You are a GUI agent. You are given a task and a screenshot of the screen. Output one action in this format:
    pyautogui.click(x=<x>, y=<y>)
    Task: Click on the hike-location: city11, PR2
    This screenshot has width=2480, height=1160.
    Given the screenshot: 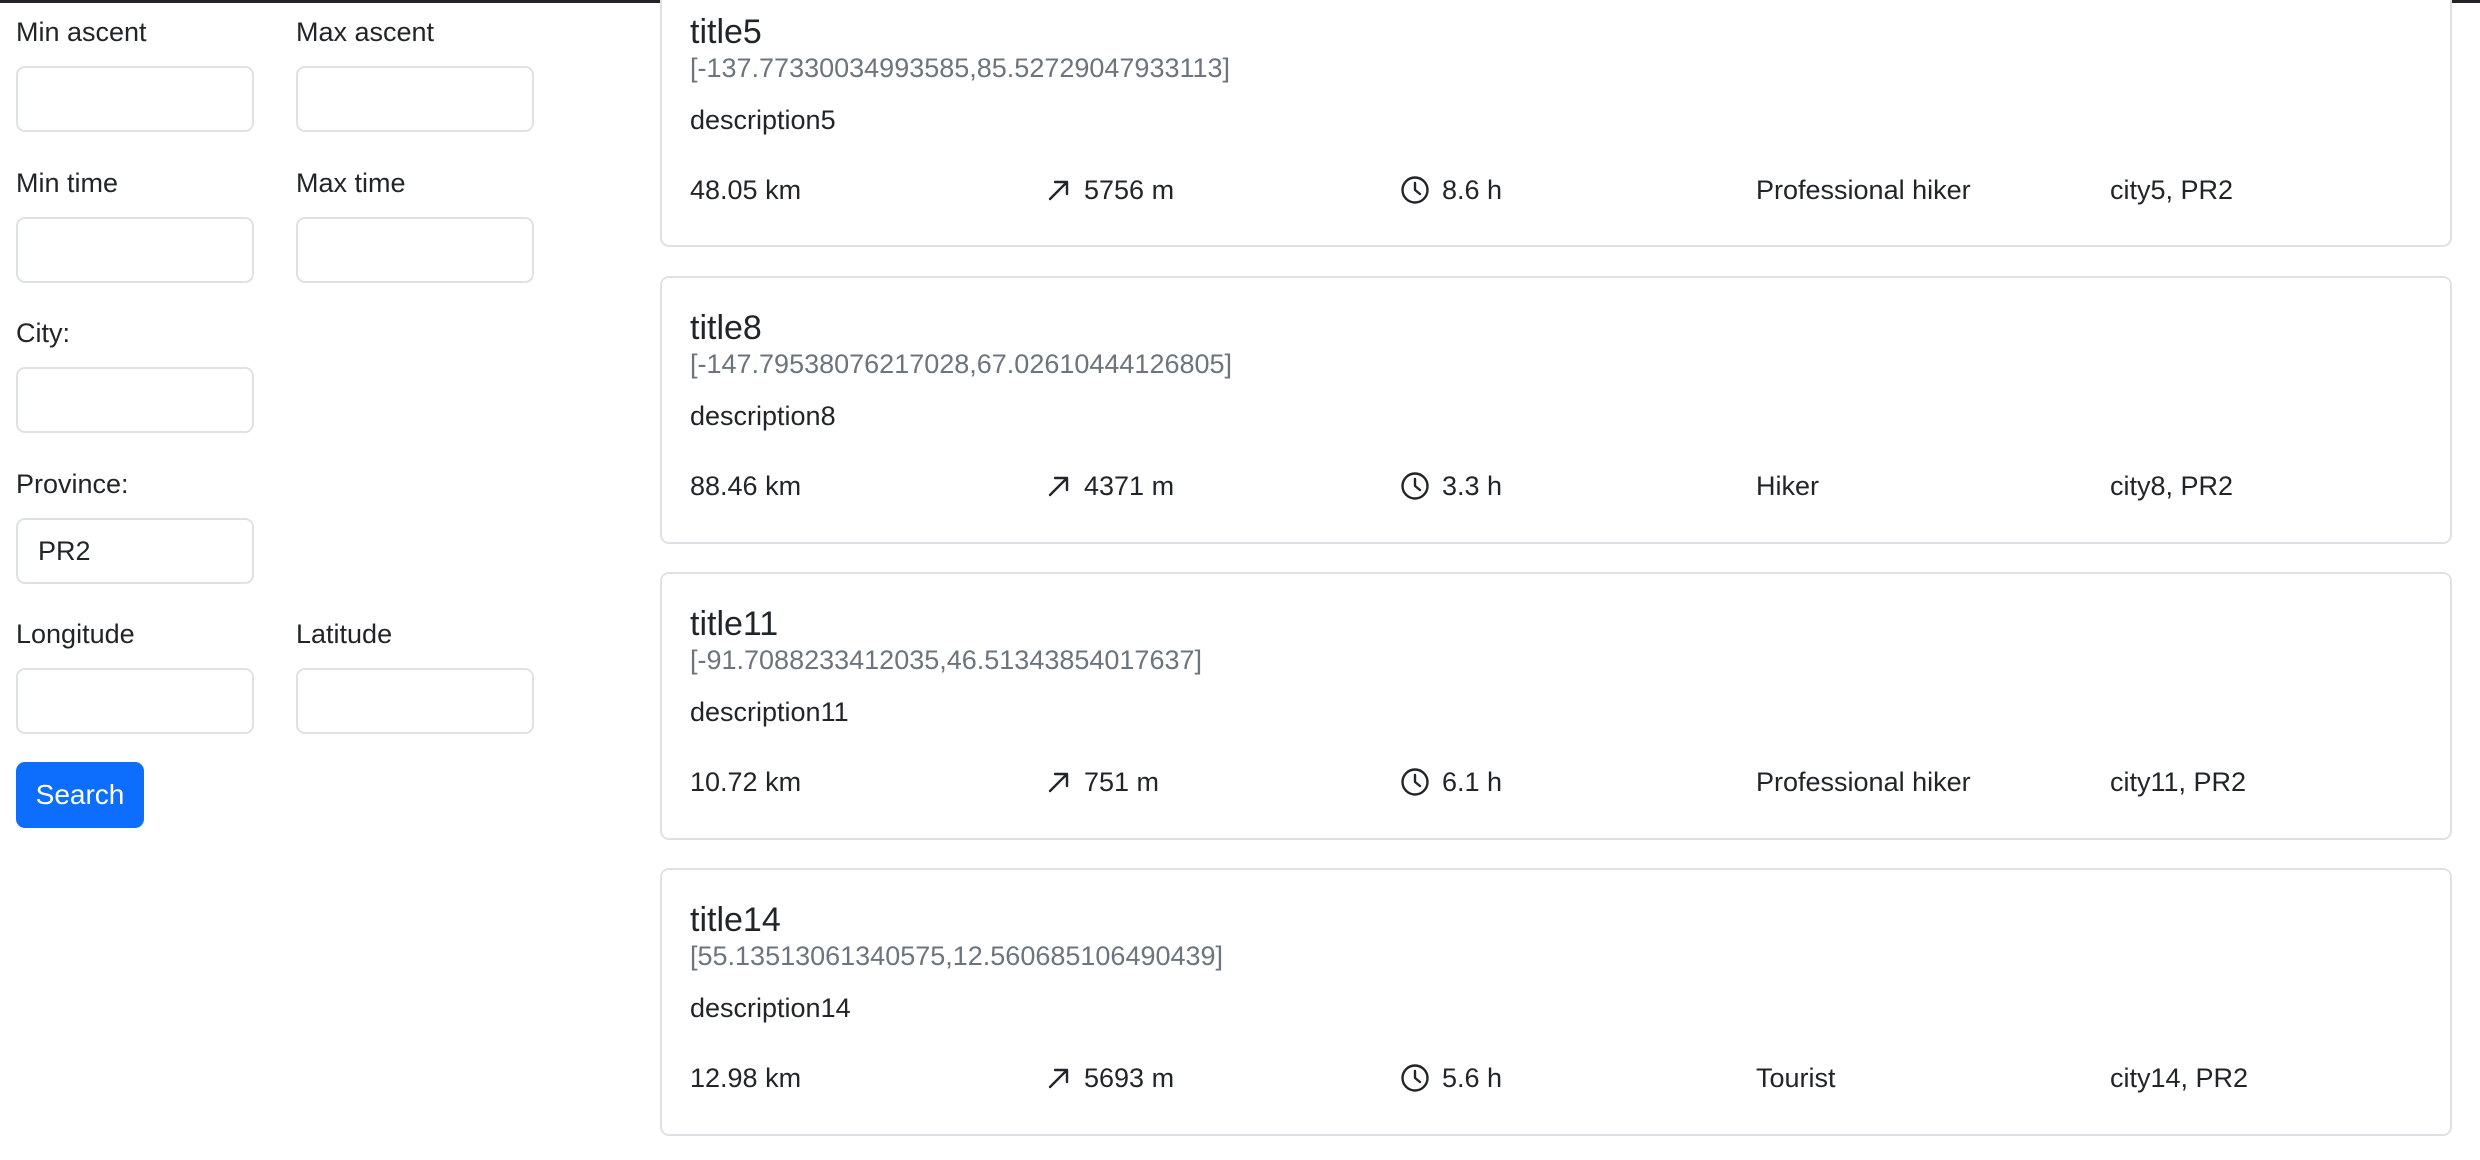 What is the action you would take?
    pyautogui.click(x=2178, y=782)
    